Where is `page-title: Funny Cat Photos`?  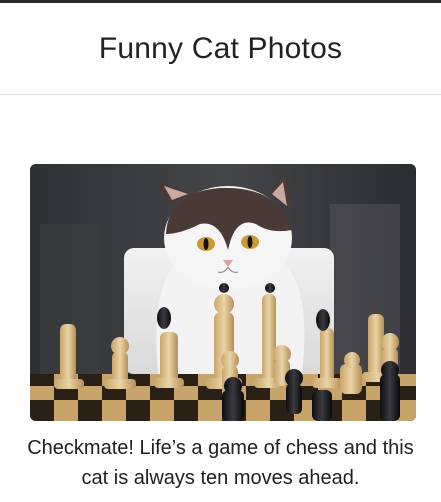
page-title: Funny Cat Photos is located at coordinates (220, 48).